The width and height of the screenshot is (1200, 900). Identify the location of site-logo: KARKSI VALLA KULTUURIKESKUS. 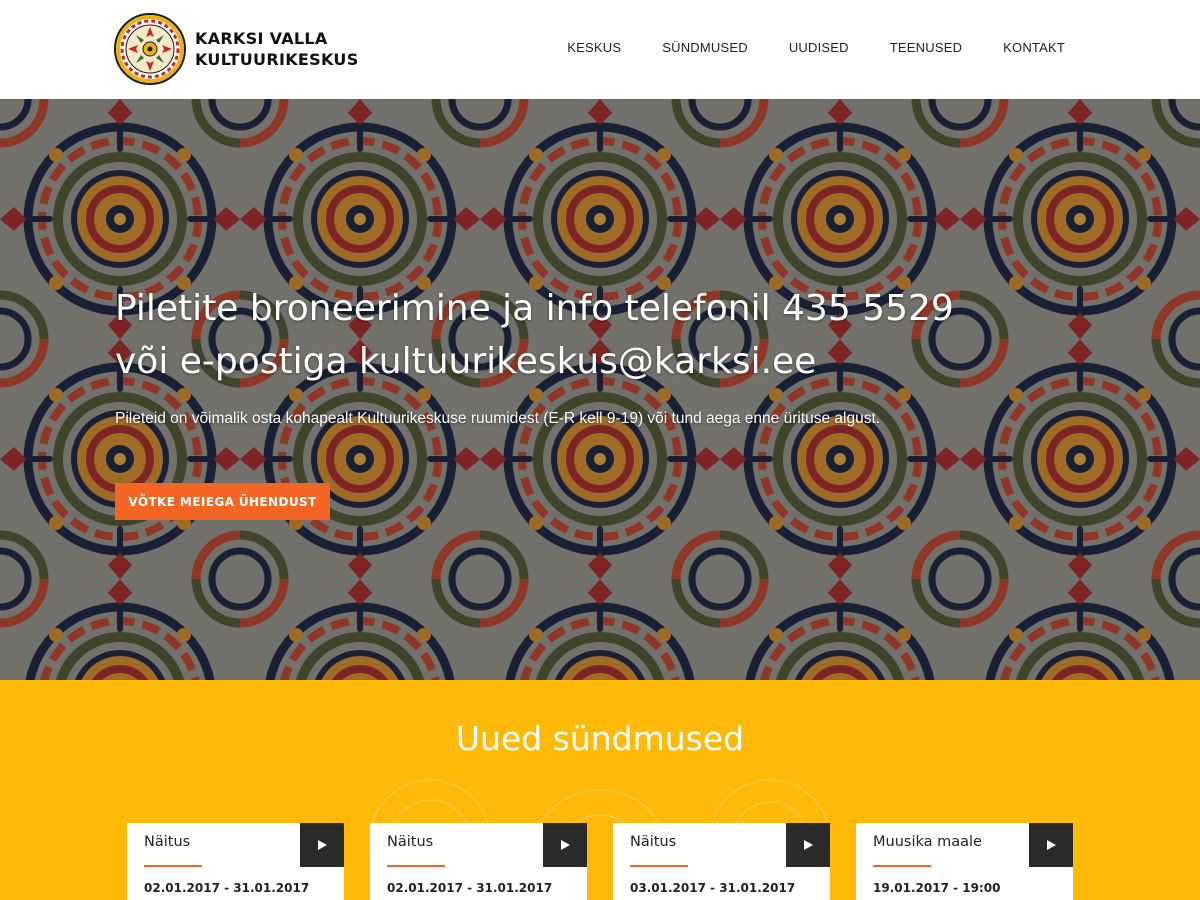
(236, 49).